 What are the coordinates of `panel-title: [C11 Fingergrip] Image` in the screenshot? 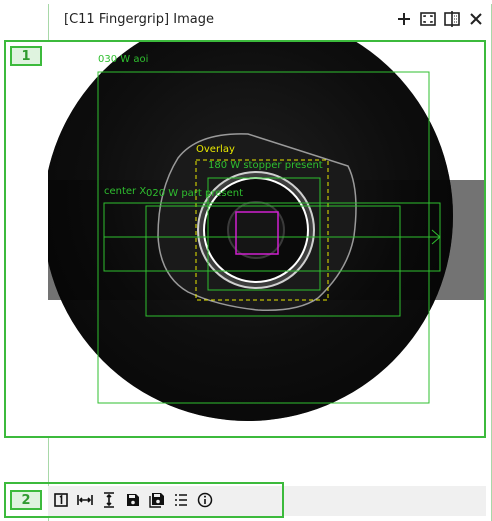 It's located at (139, 19).